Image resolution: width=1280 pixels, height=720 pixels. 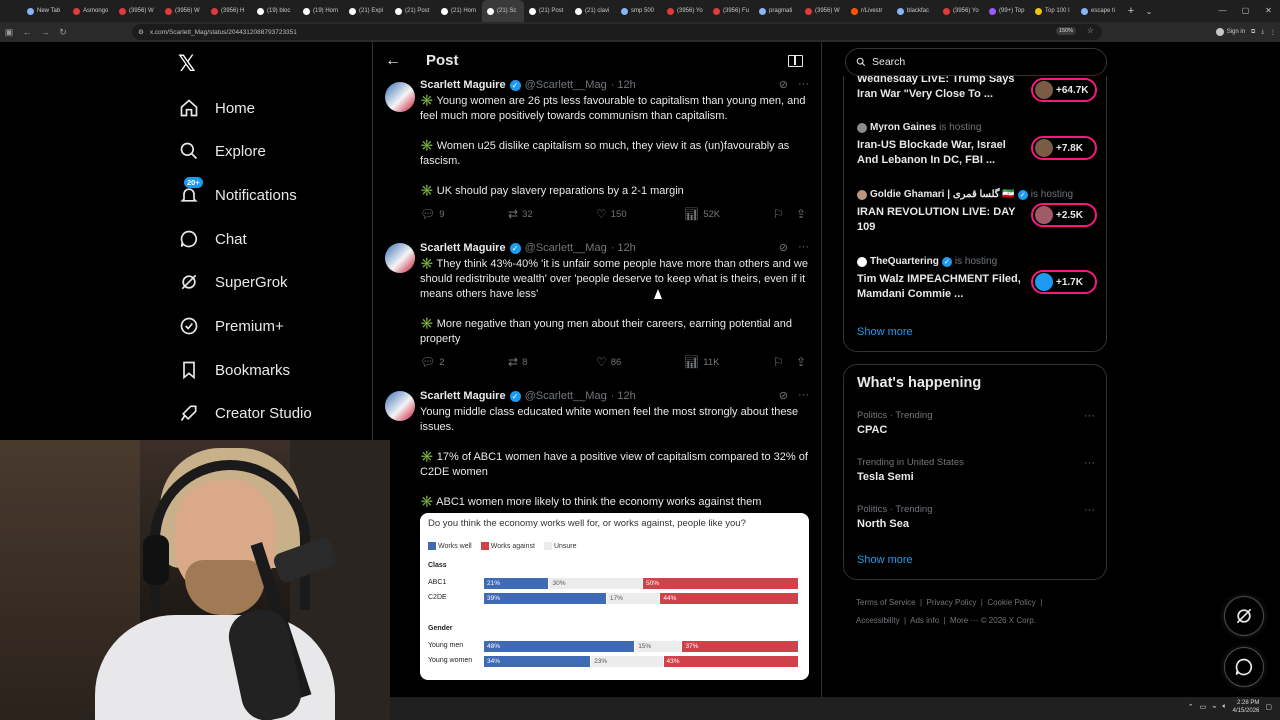 I want to click on like-button: ♡ 86, so click(x=608, y=362).